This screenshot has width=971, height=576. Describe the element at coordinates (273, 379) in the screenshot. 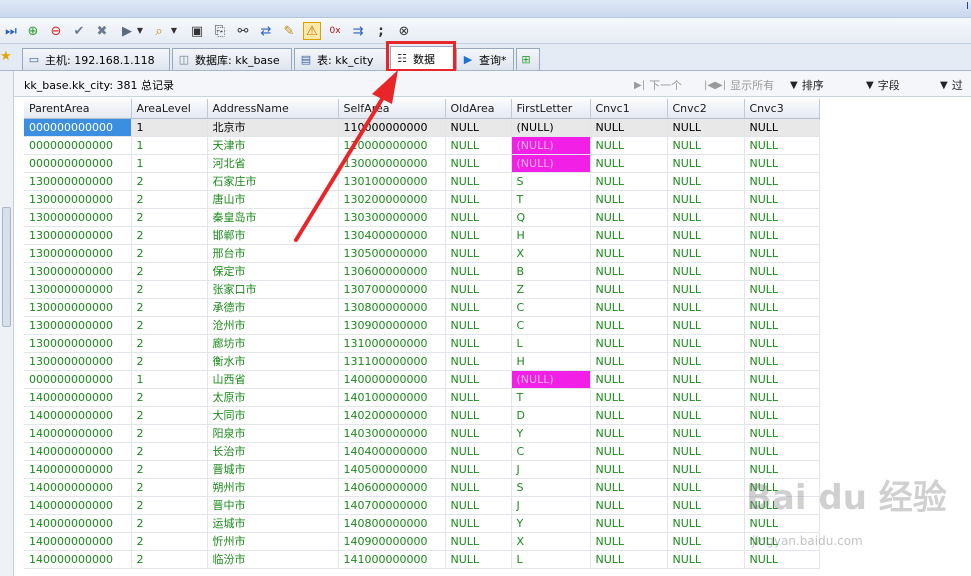

I see `table-cell: 山西省` at that location.